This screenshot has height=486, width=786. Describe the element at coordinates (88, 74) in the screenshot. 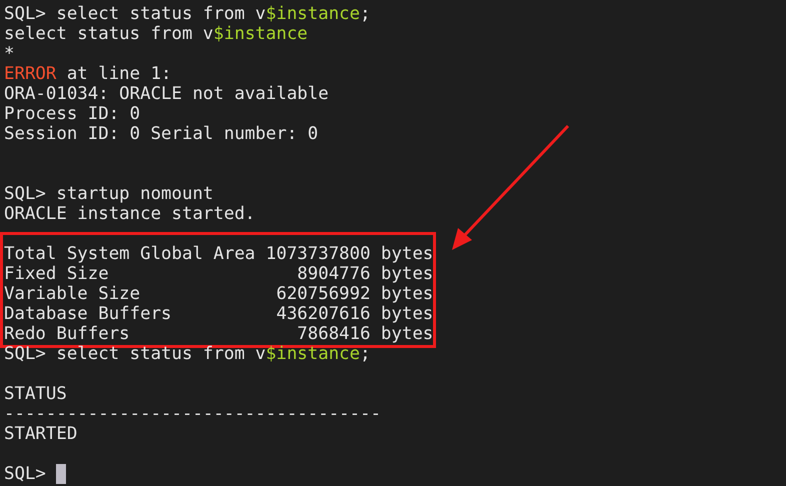

I see `terminal-line: ERROR at line 1:` at that location.